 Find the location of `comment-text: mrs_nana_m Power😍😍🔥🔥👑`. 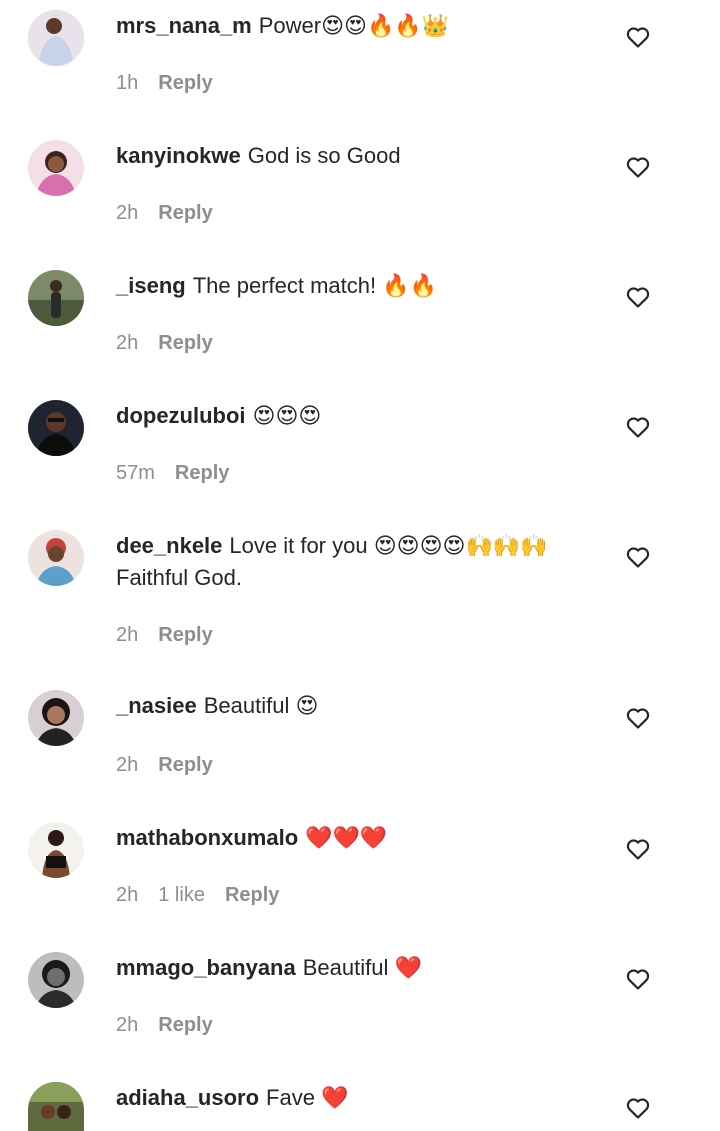

comment-text: mrs_nana_m Power😍😍🔥🔥👑 is located at coordinates (356, 26).